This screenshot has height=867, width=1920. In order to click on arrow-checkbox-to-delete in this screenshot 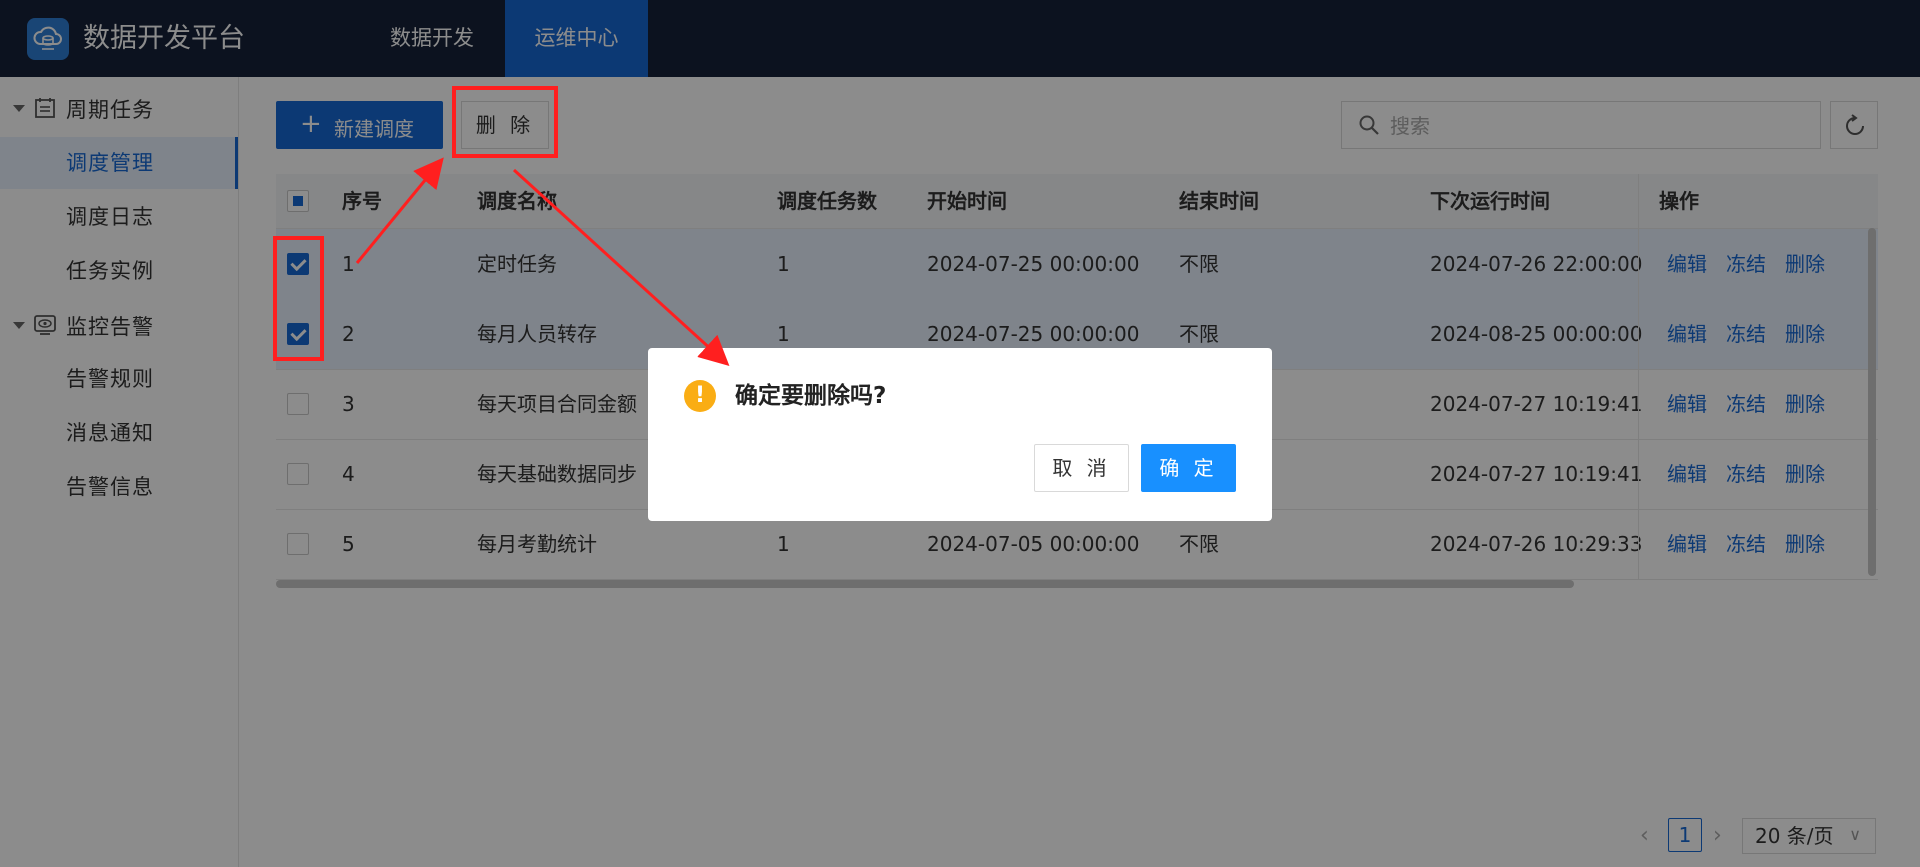, I will do `click(399, 210)`.